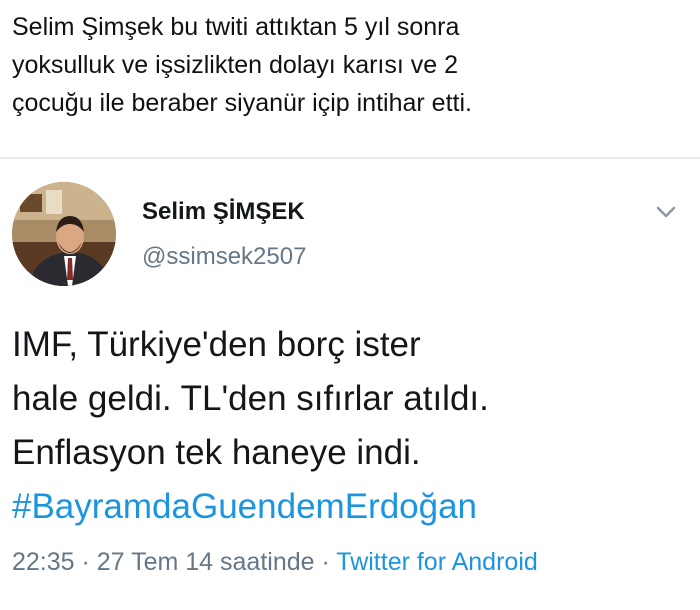 This screenshot has width=700, height=610. Describe the element at coordinates (666, 212) in the screenshot. I see `chevron-down-icon` at that location.